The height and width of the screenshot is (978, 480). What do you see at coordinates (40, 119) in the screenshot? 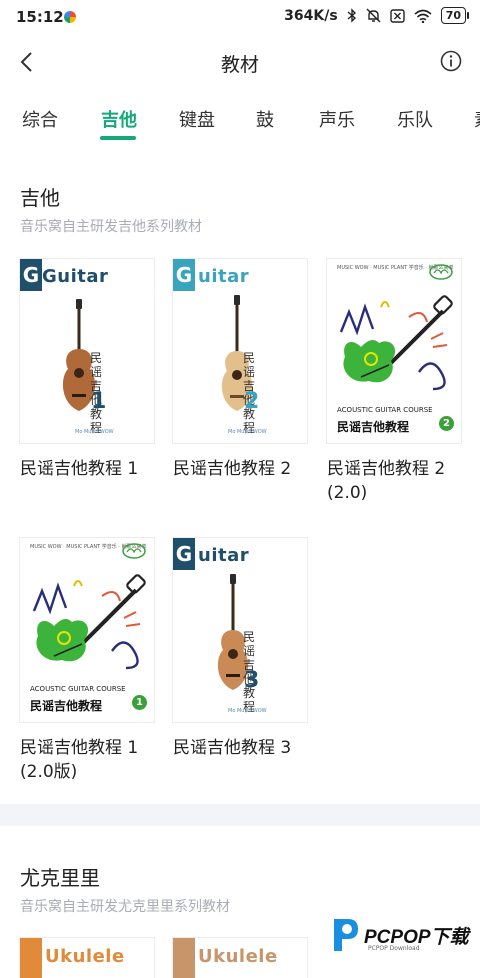
I see `tab-general: 综合` at bounding box center [40, 119].